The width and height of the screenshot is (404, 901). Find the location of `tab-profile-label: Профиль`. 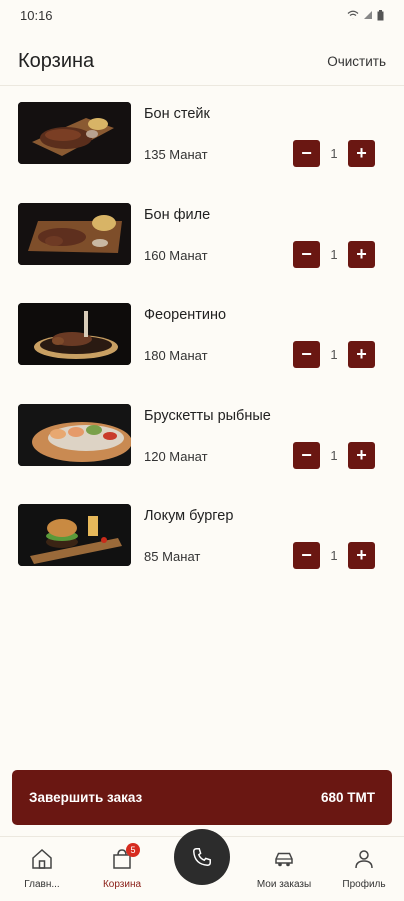

tab-profile-label: Профиль is located at coordinates (364, 884).